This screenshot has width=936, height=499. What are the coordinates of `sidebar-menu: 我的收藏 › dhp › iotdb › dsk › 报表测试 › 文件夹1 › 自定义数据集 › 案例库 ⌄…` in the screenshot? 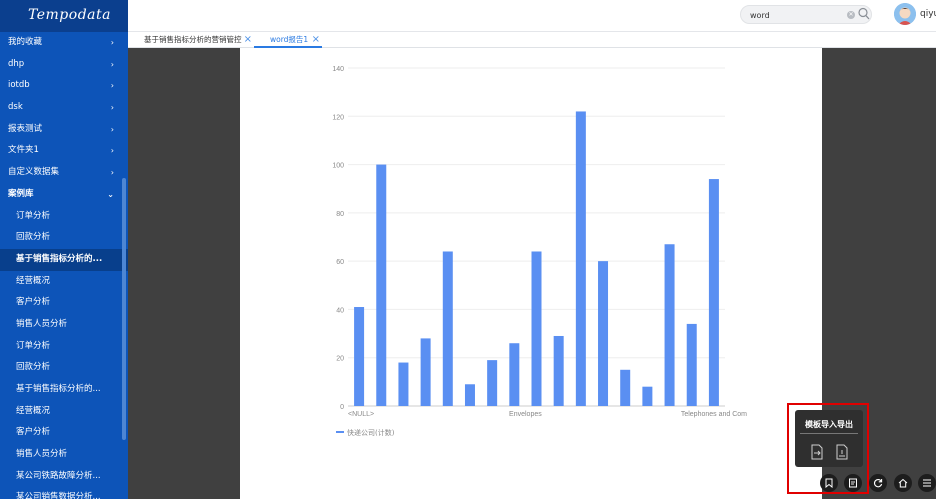 It's located at (64, 265).